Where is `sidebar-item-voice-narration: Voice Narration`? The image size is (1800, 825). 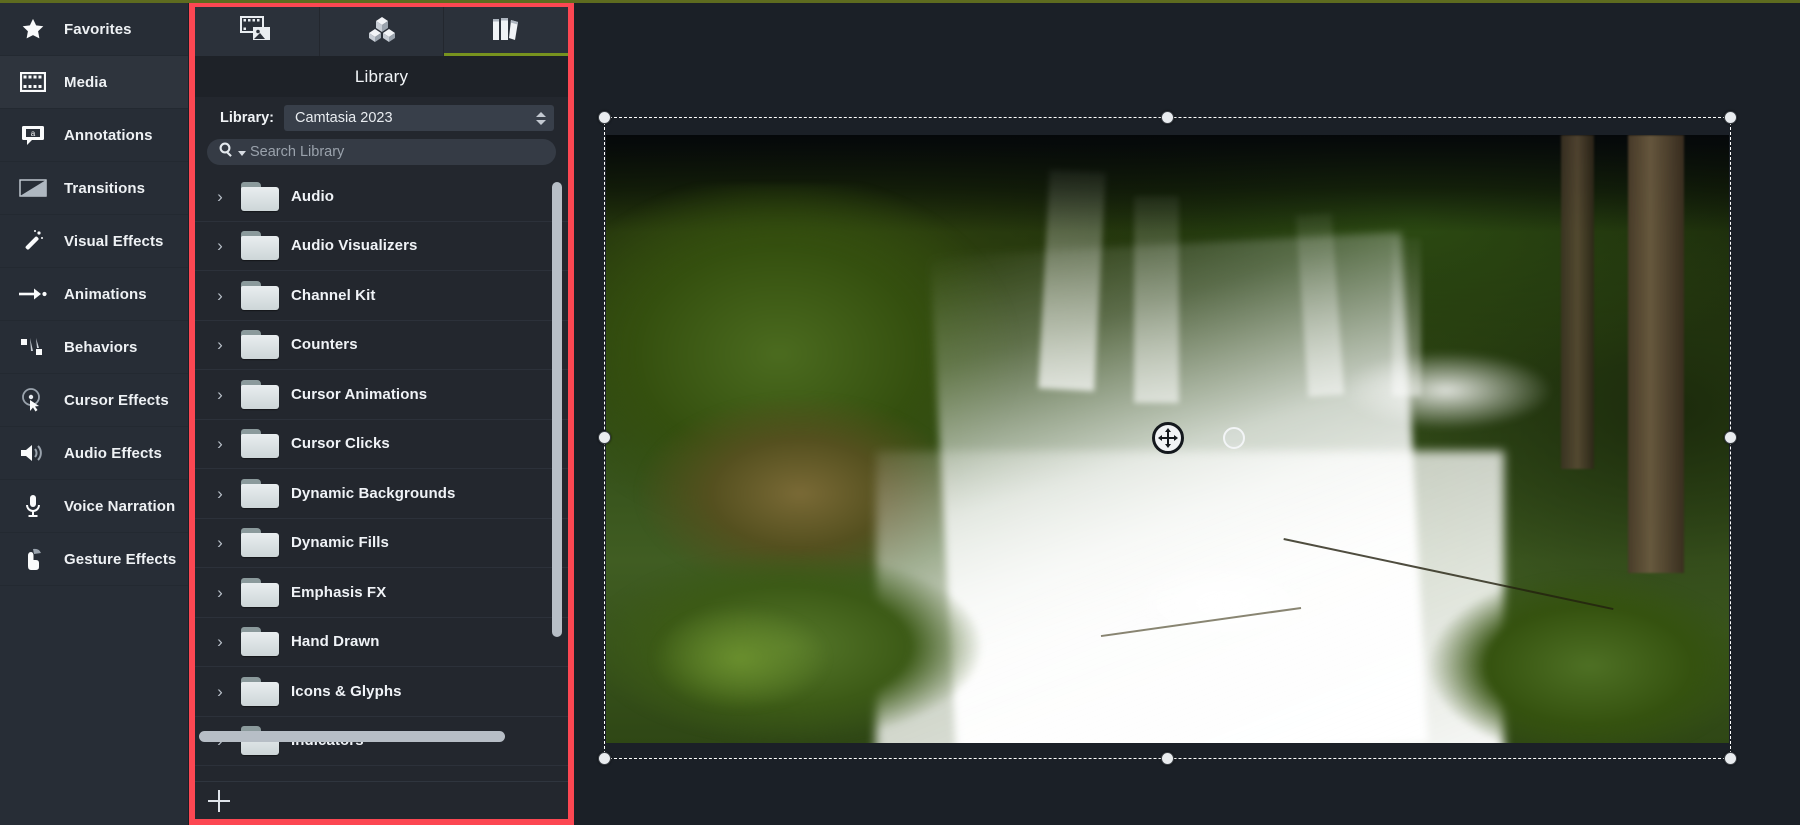
sidebar-item-voice-narration: Voice Narration is located at coordinates (94, 506).